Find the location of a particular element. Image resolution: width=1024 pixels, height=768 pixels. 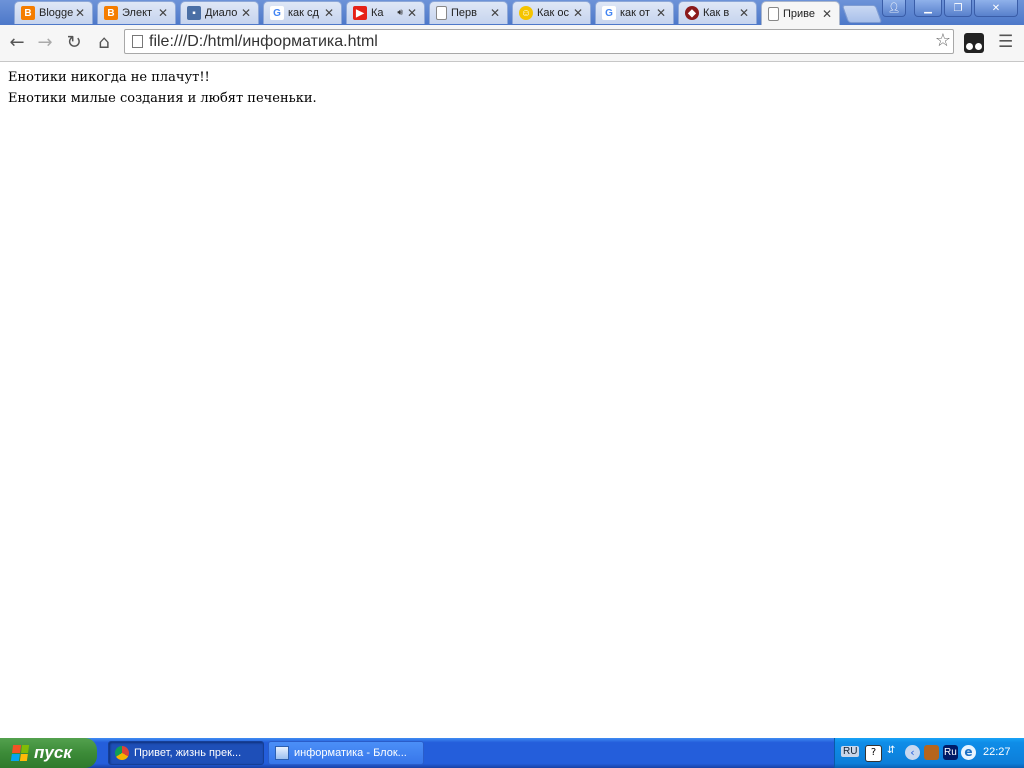

chat-icon: ▪ is located at coordinates (194, 13).